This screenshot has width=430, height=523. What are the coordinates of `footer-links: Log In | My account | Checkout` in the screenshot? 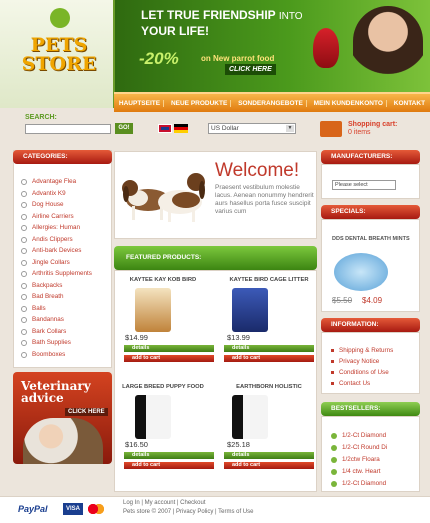 It's located at (164, 503).